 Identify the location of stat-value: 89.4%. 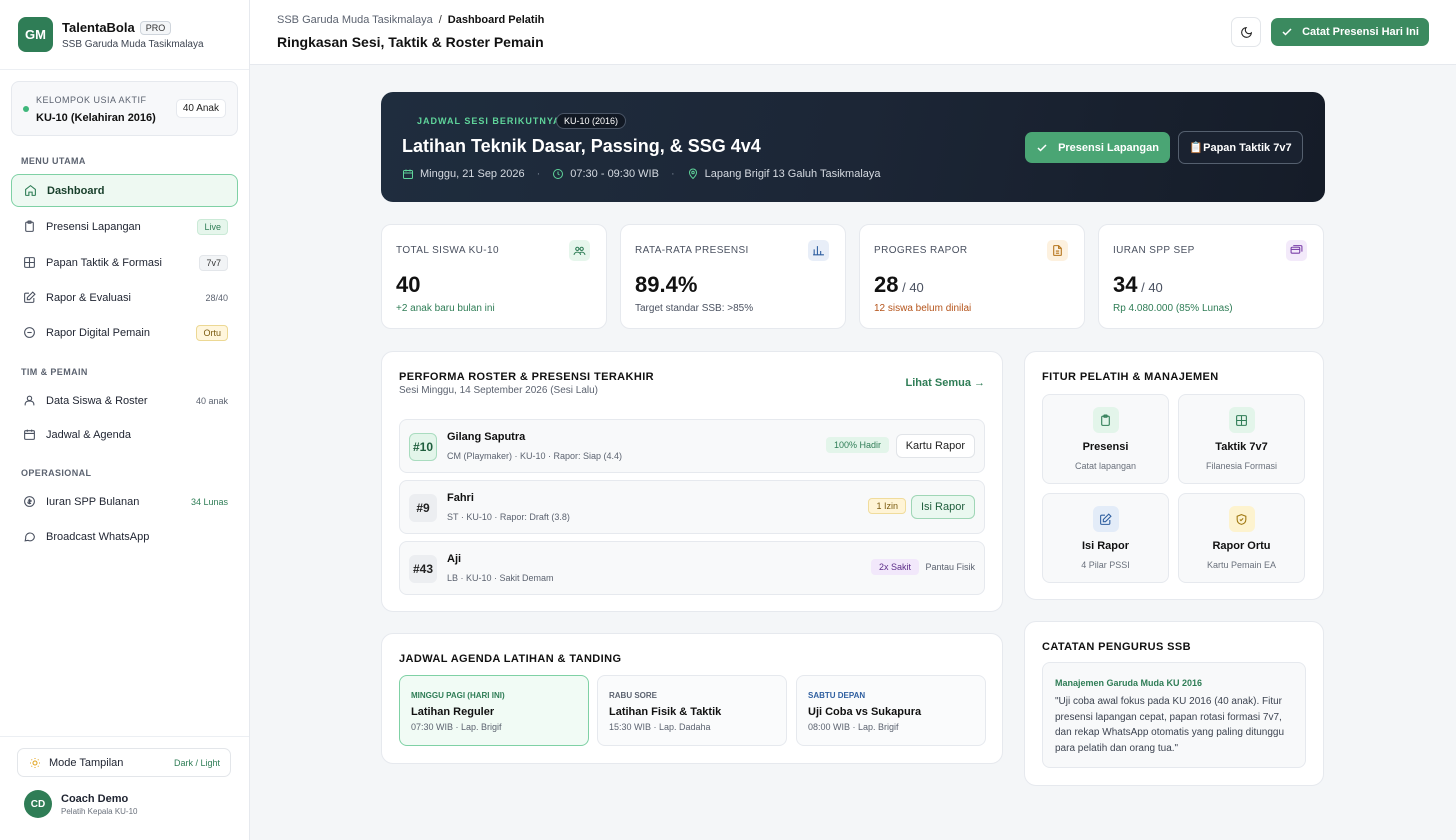
(666, 284).